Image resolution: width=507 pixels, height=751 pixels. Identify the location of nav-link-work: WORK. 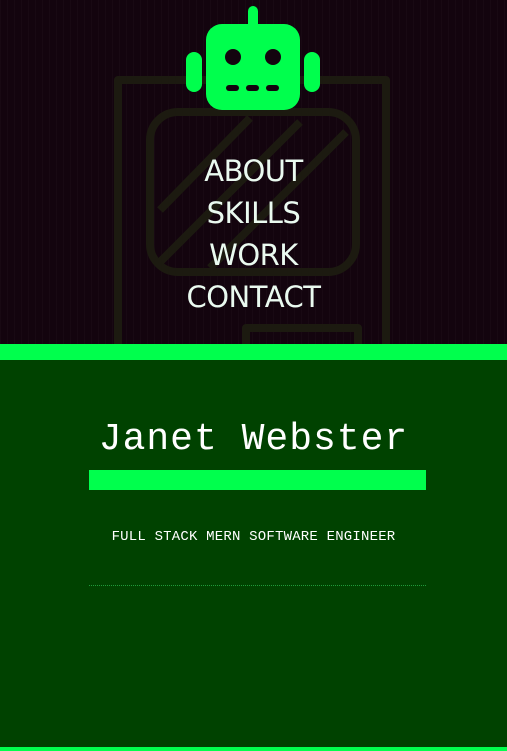
(253, 255).